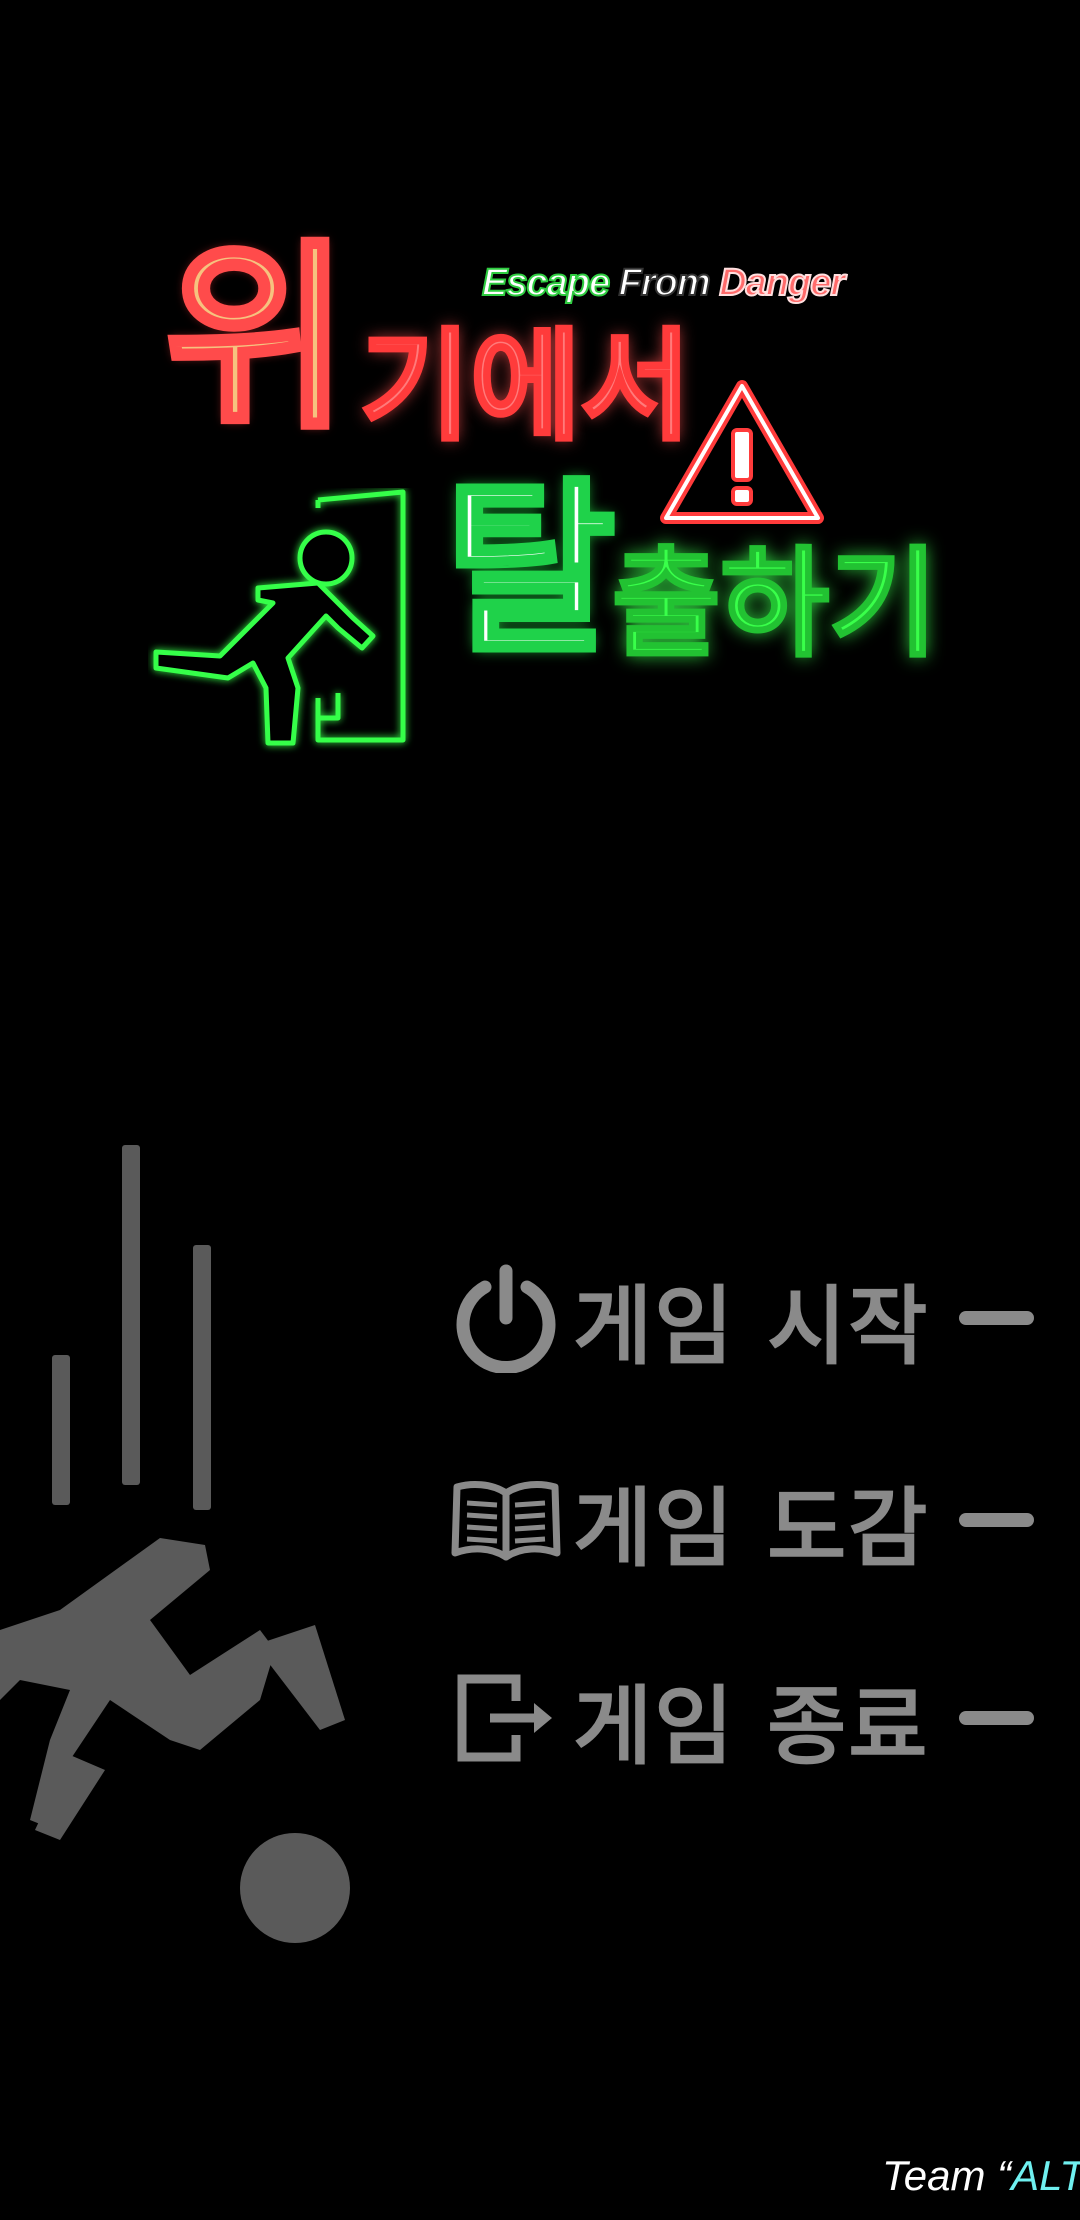 The height and width of the screenshot is (2220, 1080). What do you see at coordinates (997, 1520) in the screenshot?
I see `menu-collection-dash` at bounding box center [997, 1520].